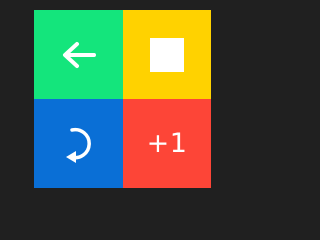 The image size is (320, 240). I want to click on back-button, so click(78, 54).